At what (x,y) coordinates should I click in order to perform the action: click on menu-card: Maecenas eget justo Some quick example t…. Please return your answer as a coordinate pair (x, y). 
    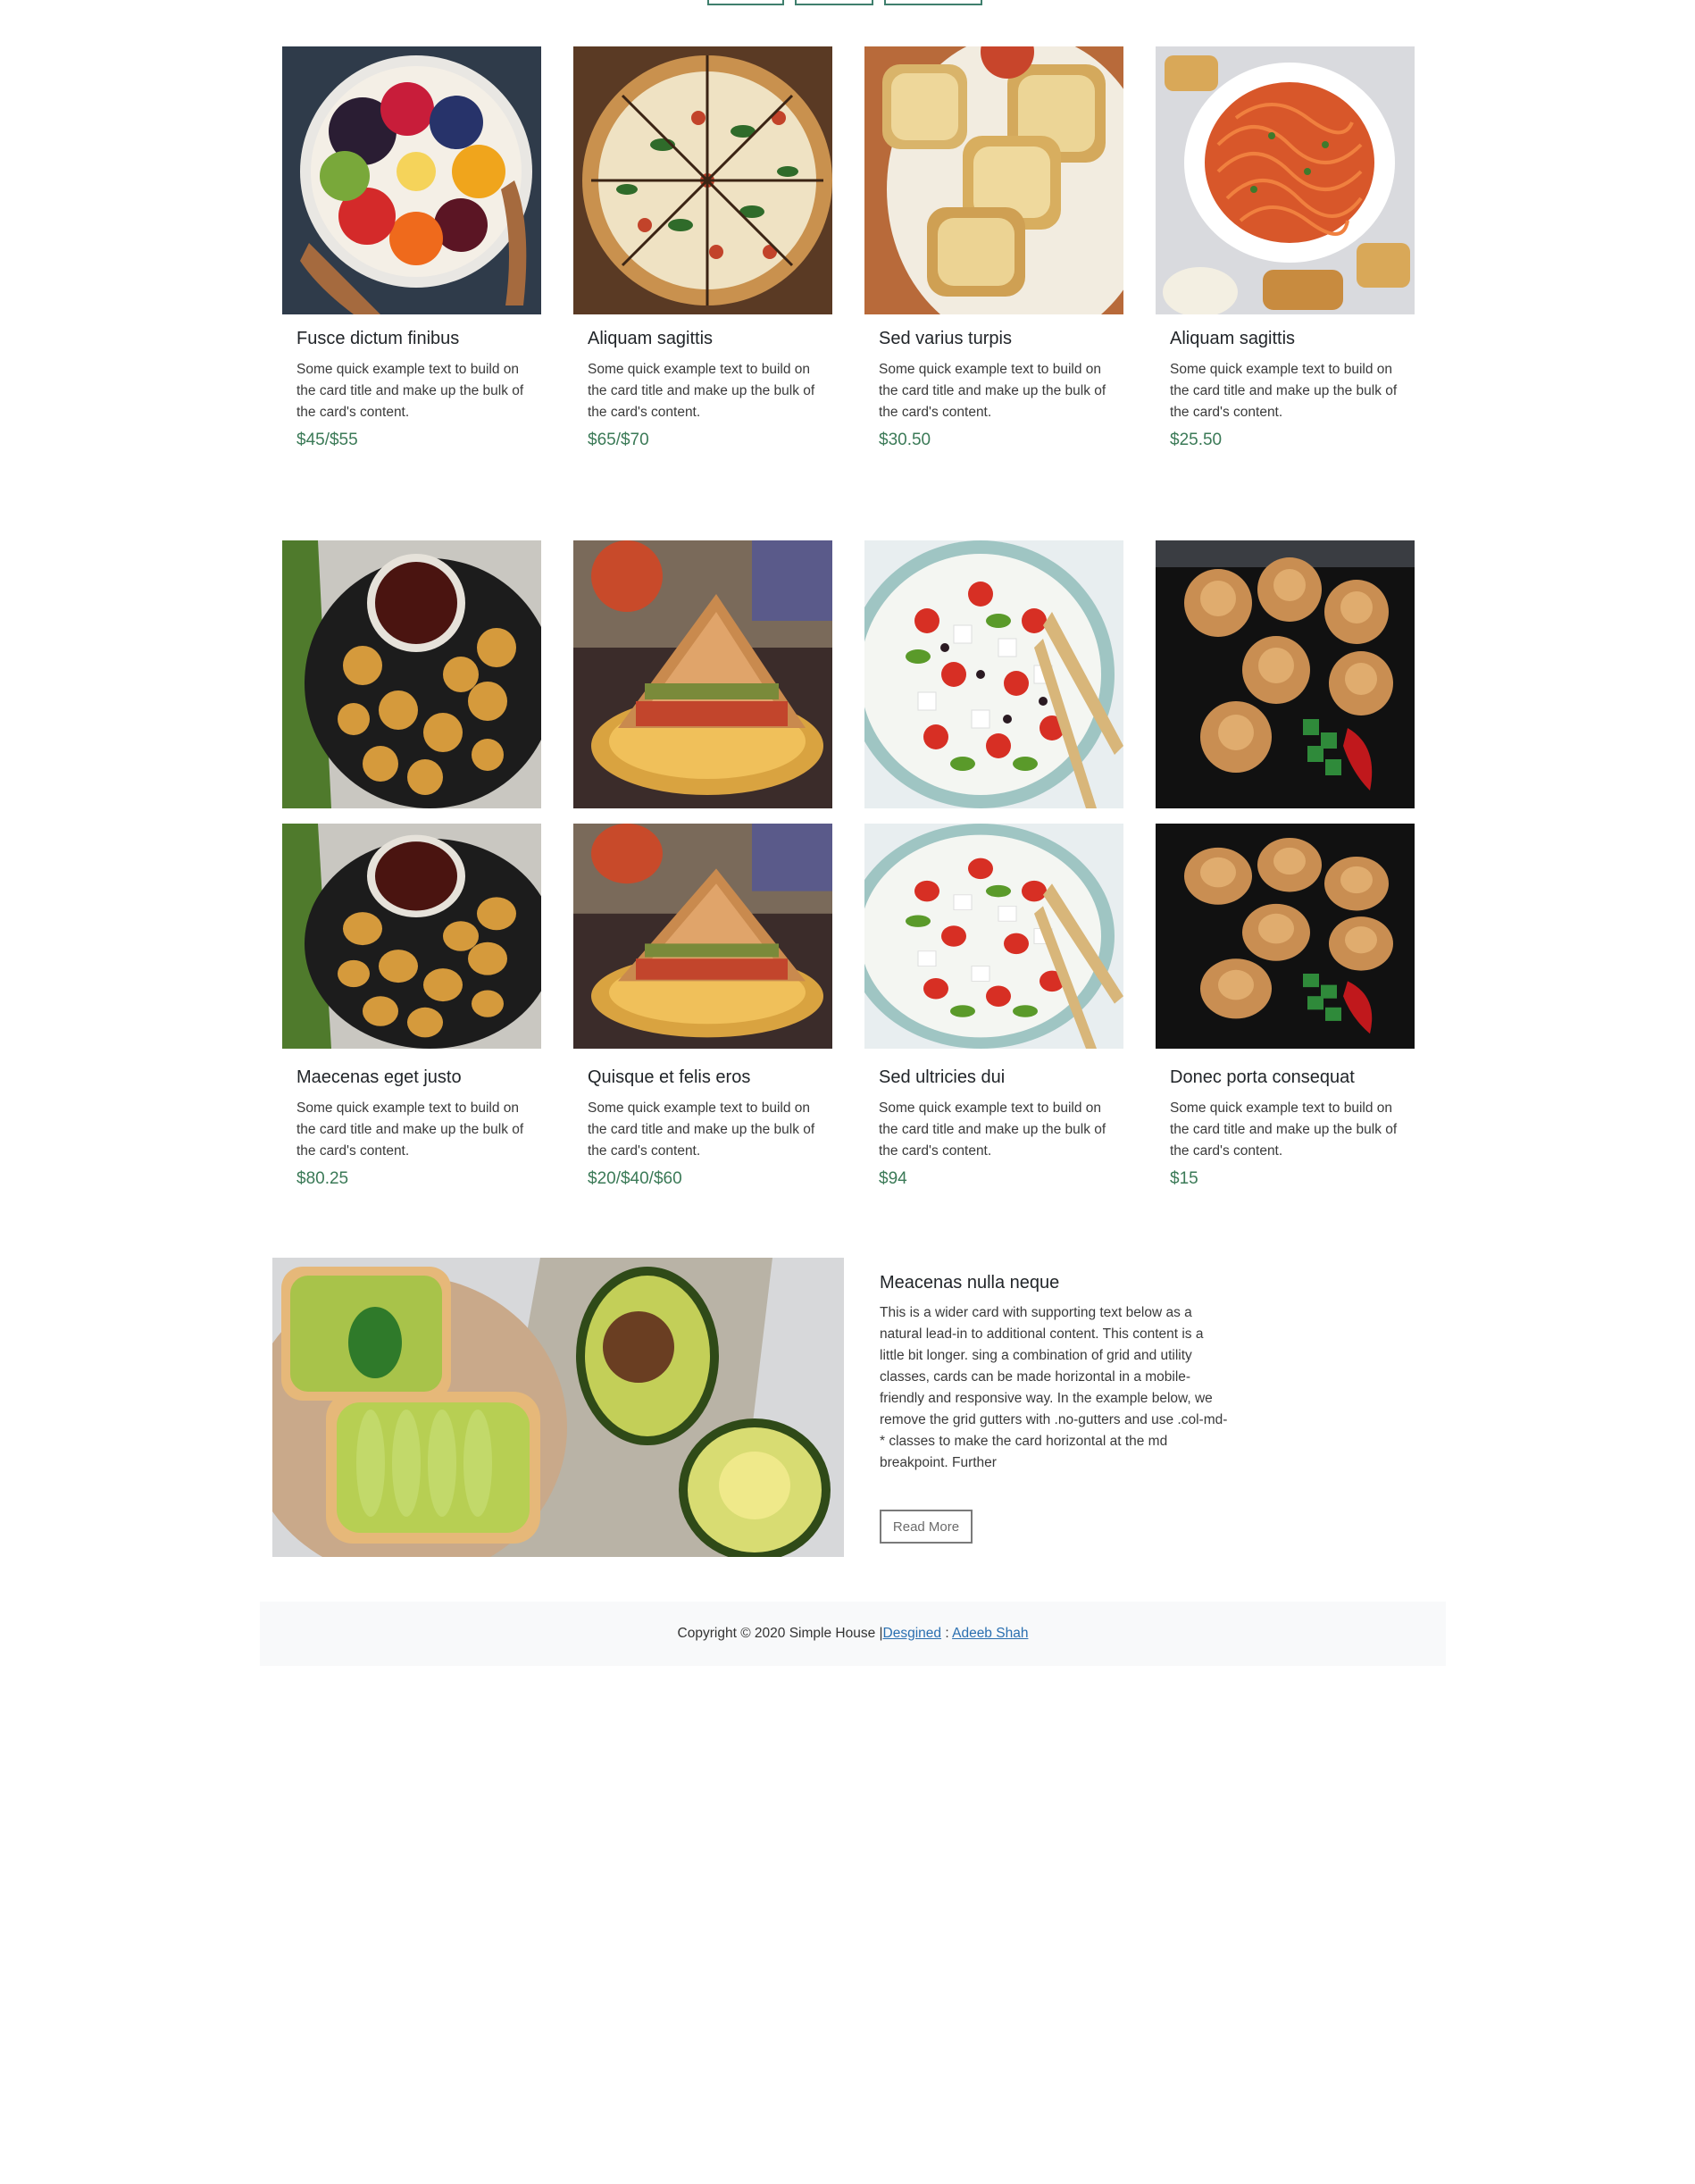
    Looking at the image, I should click on (411, 870).